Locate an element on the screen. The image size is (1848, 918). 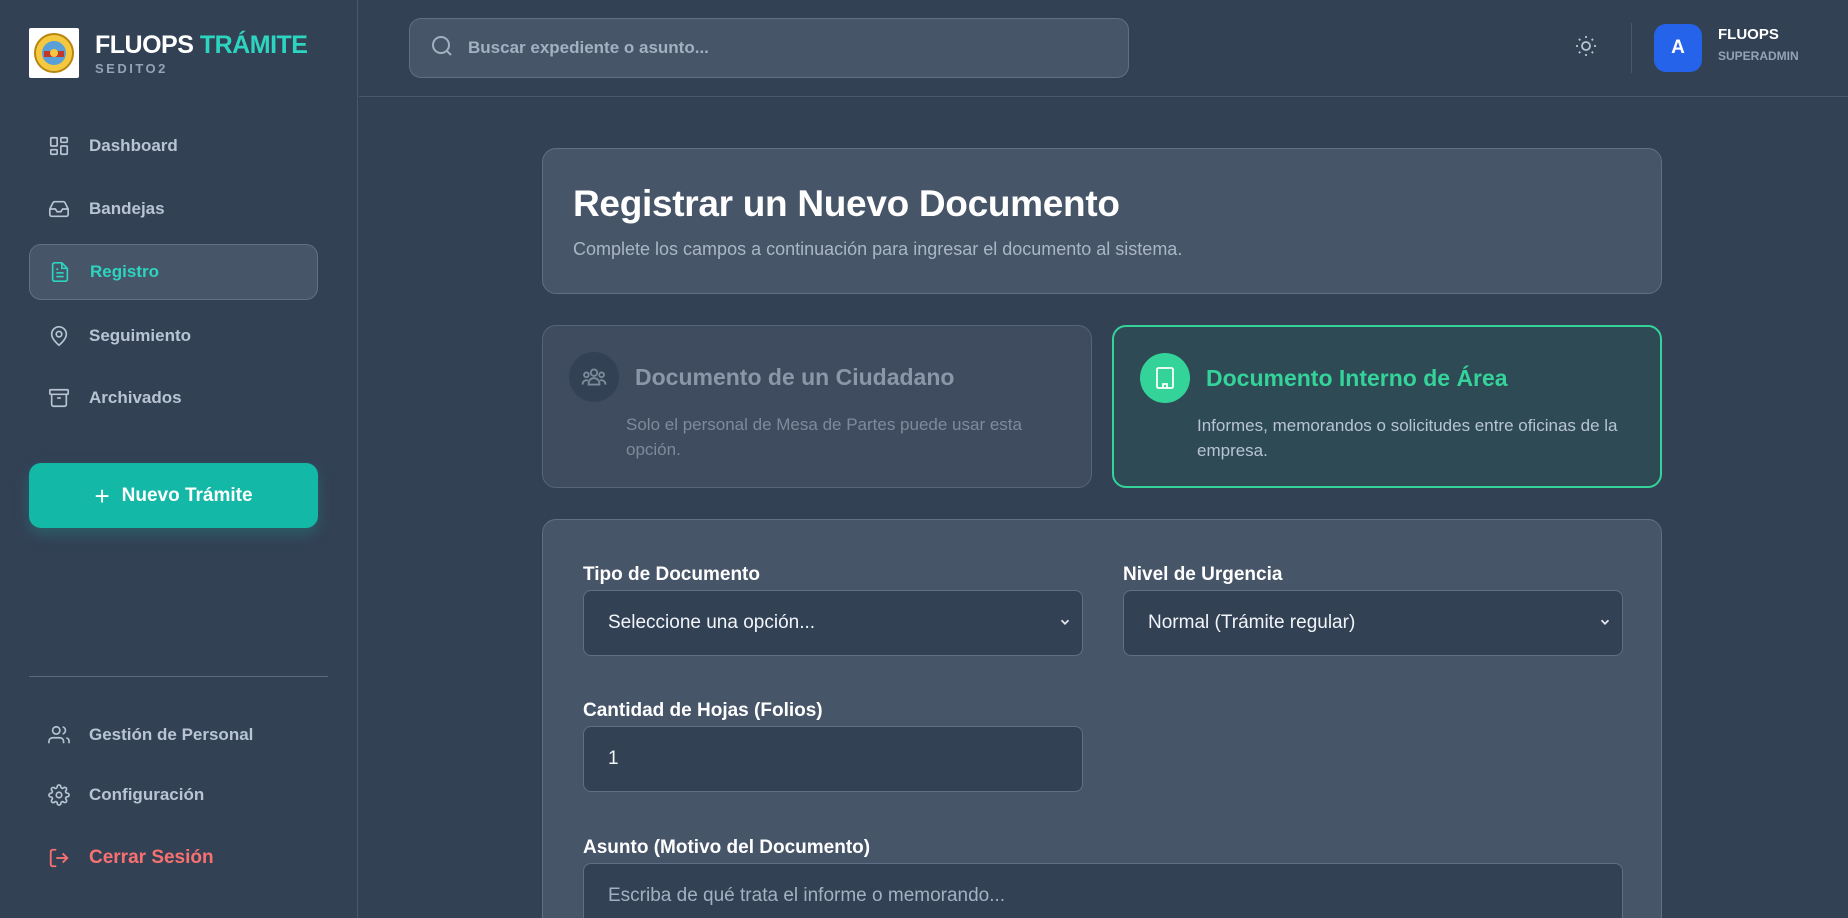
sidebar-item-label: Registro is located at coordinates (124, 271).